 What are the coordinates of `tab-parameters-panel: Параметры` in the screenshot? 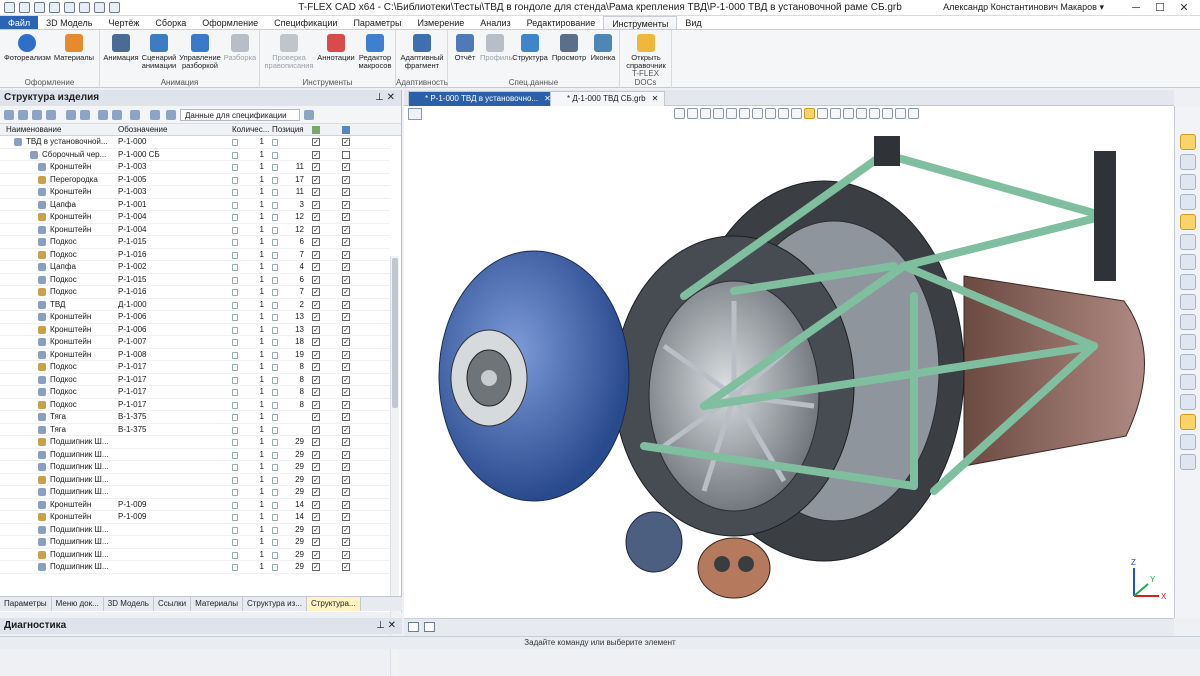 It's located at (26, 604).